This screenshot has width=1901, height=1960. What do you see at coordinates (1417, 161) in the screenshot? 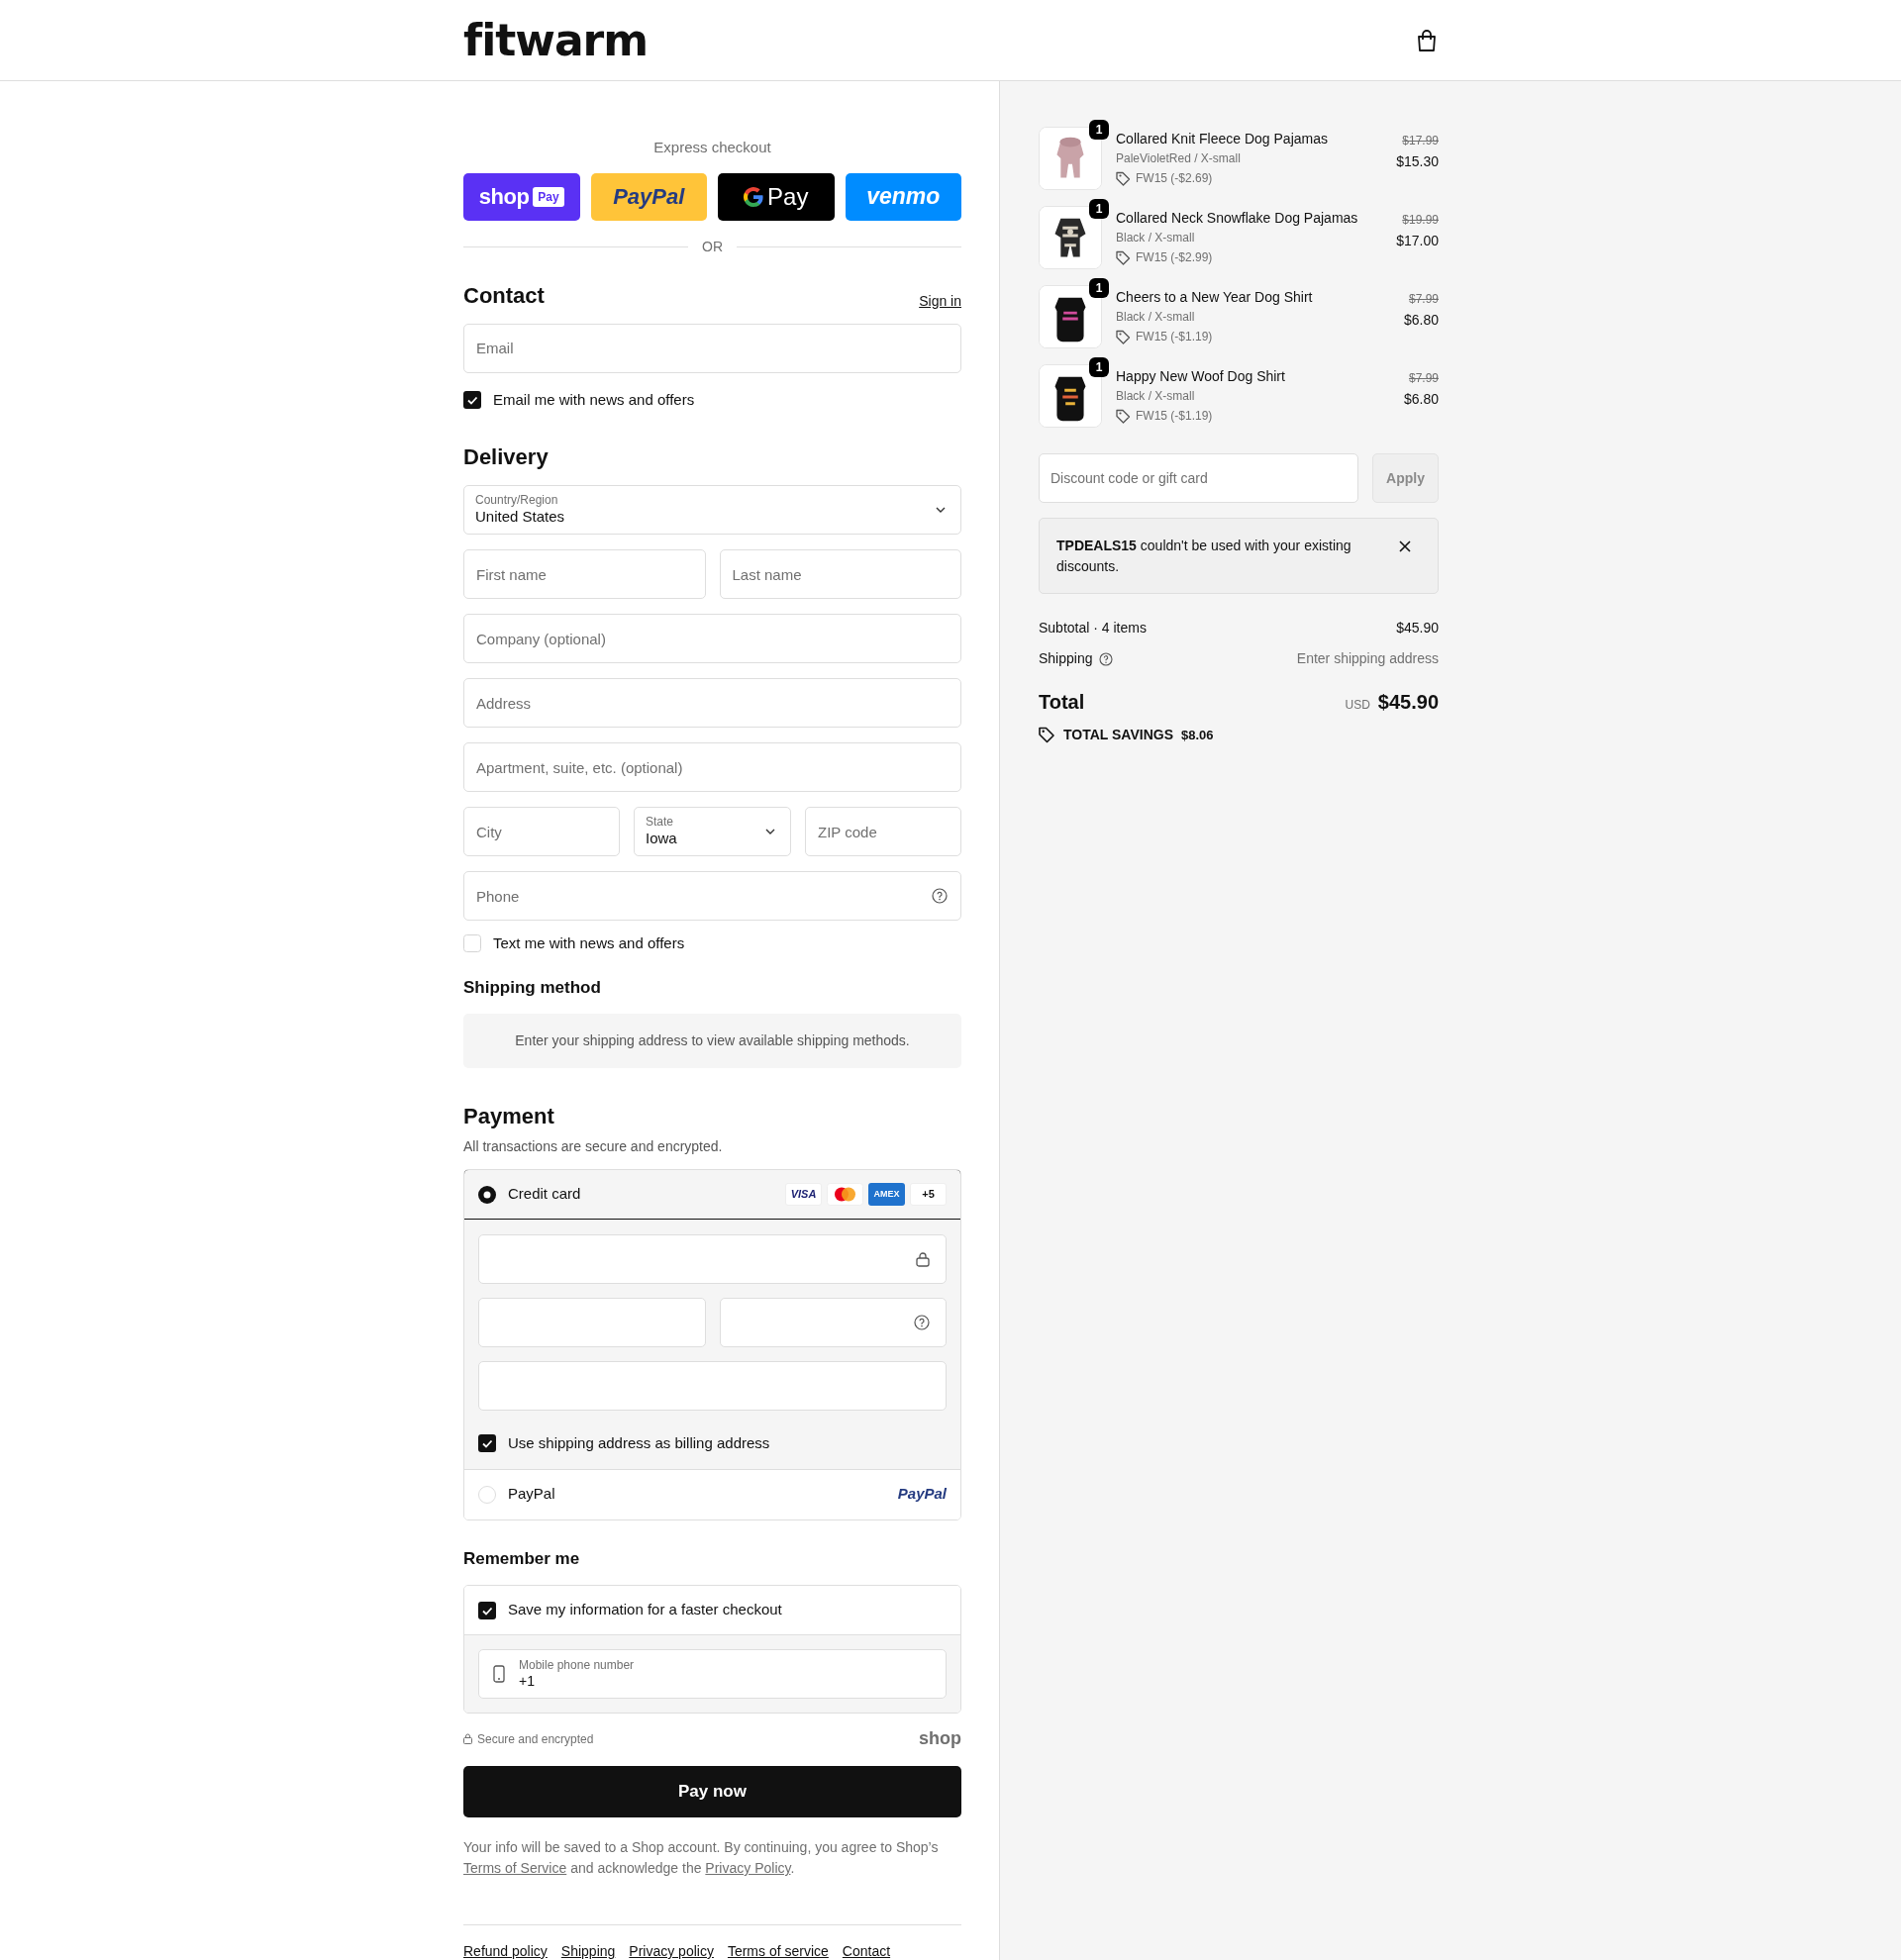
I see `price: $15.30` at bounding box center [1417, 161].